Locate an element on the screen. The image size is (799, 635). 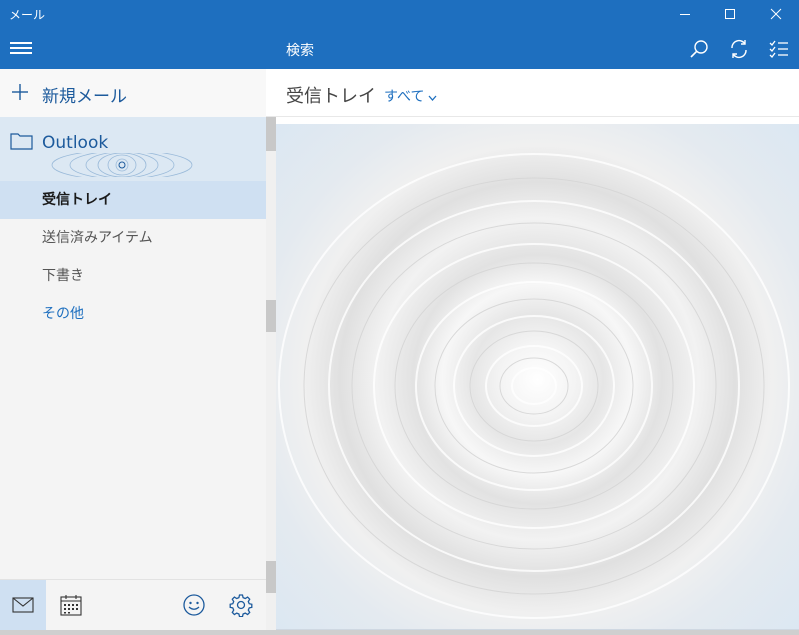
calendar-icon is located at coordinates (71, 605).